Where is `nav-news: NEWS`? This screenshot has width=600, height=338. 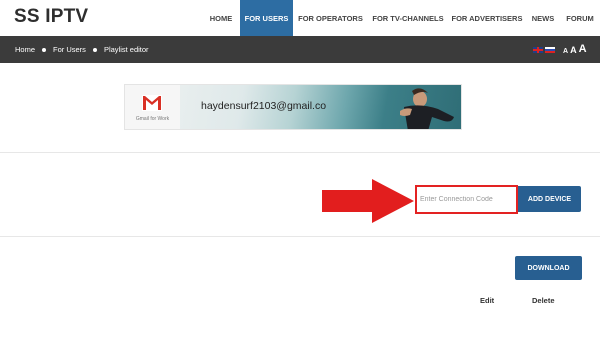
nav-news: NEWS is located at coordinates (543, 18).